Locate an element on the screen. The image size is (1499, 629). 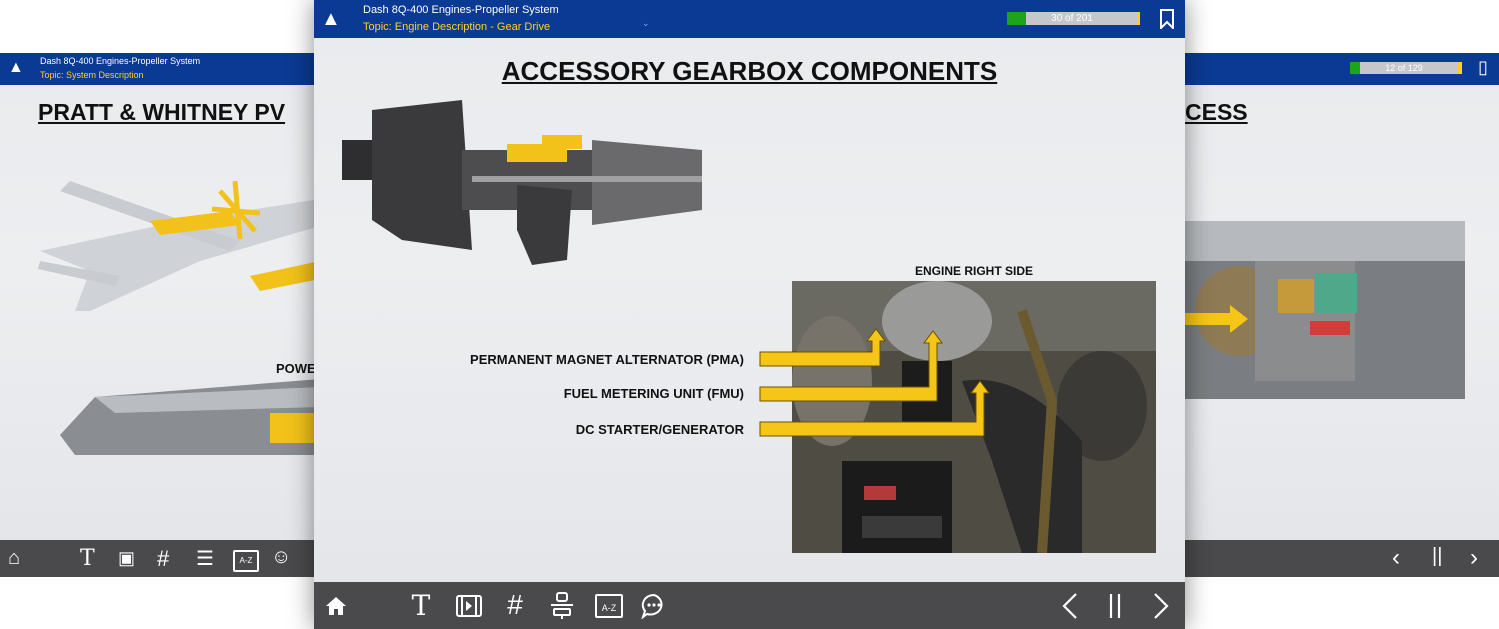
chevron-right-icon is located at coordinates (1161, 606).